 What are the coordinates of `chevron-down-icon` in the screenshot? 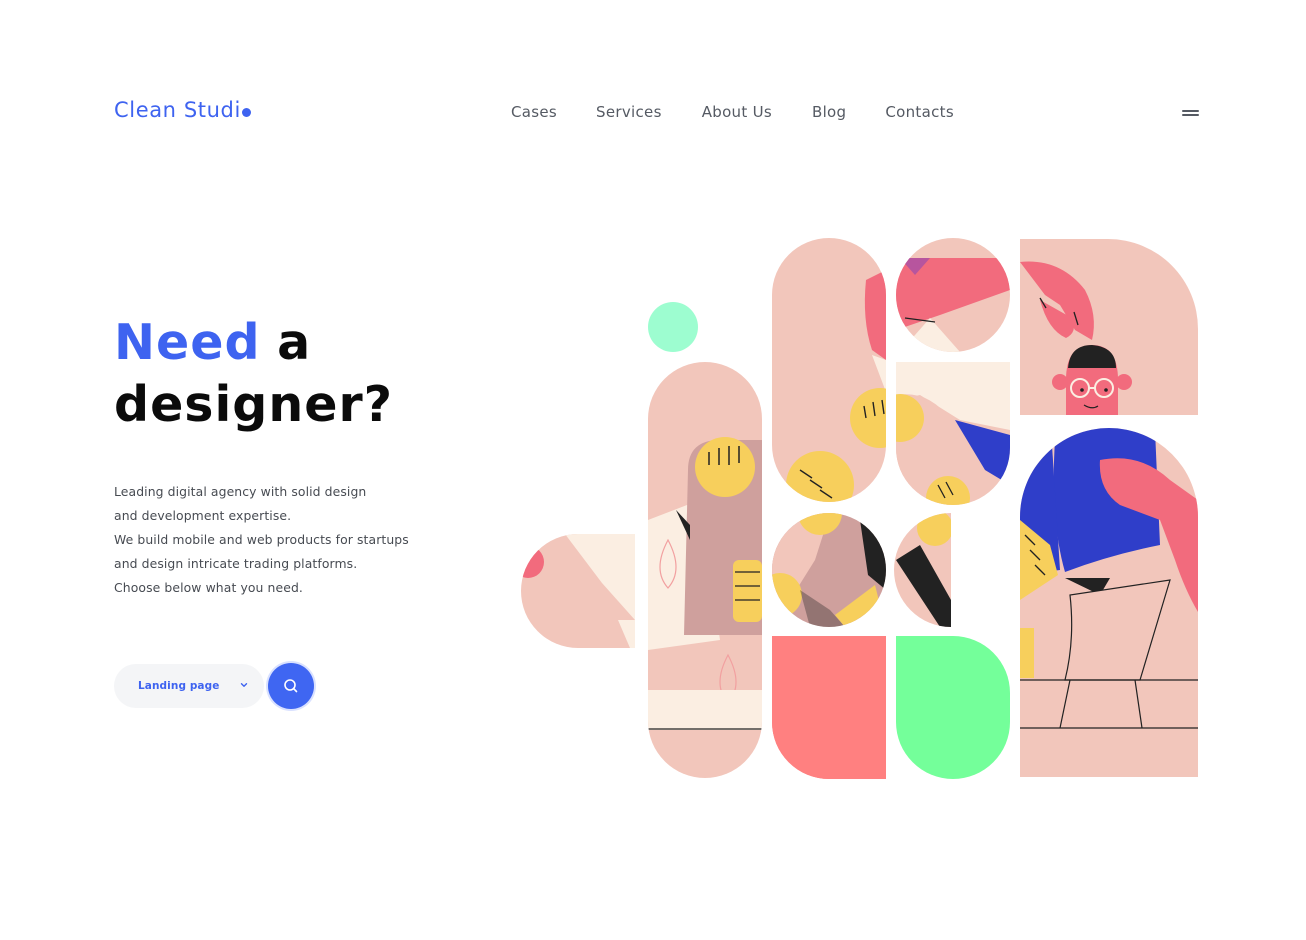 It's located at (244, 685).